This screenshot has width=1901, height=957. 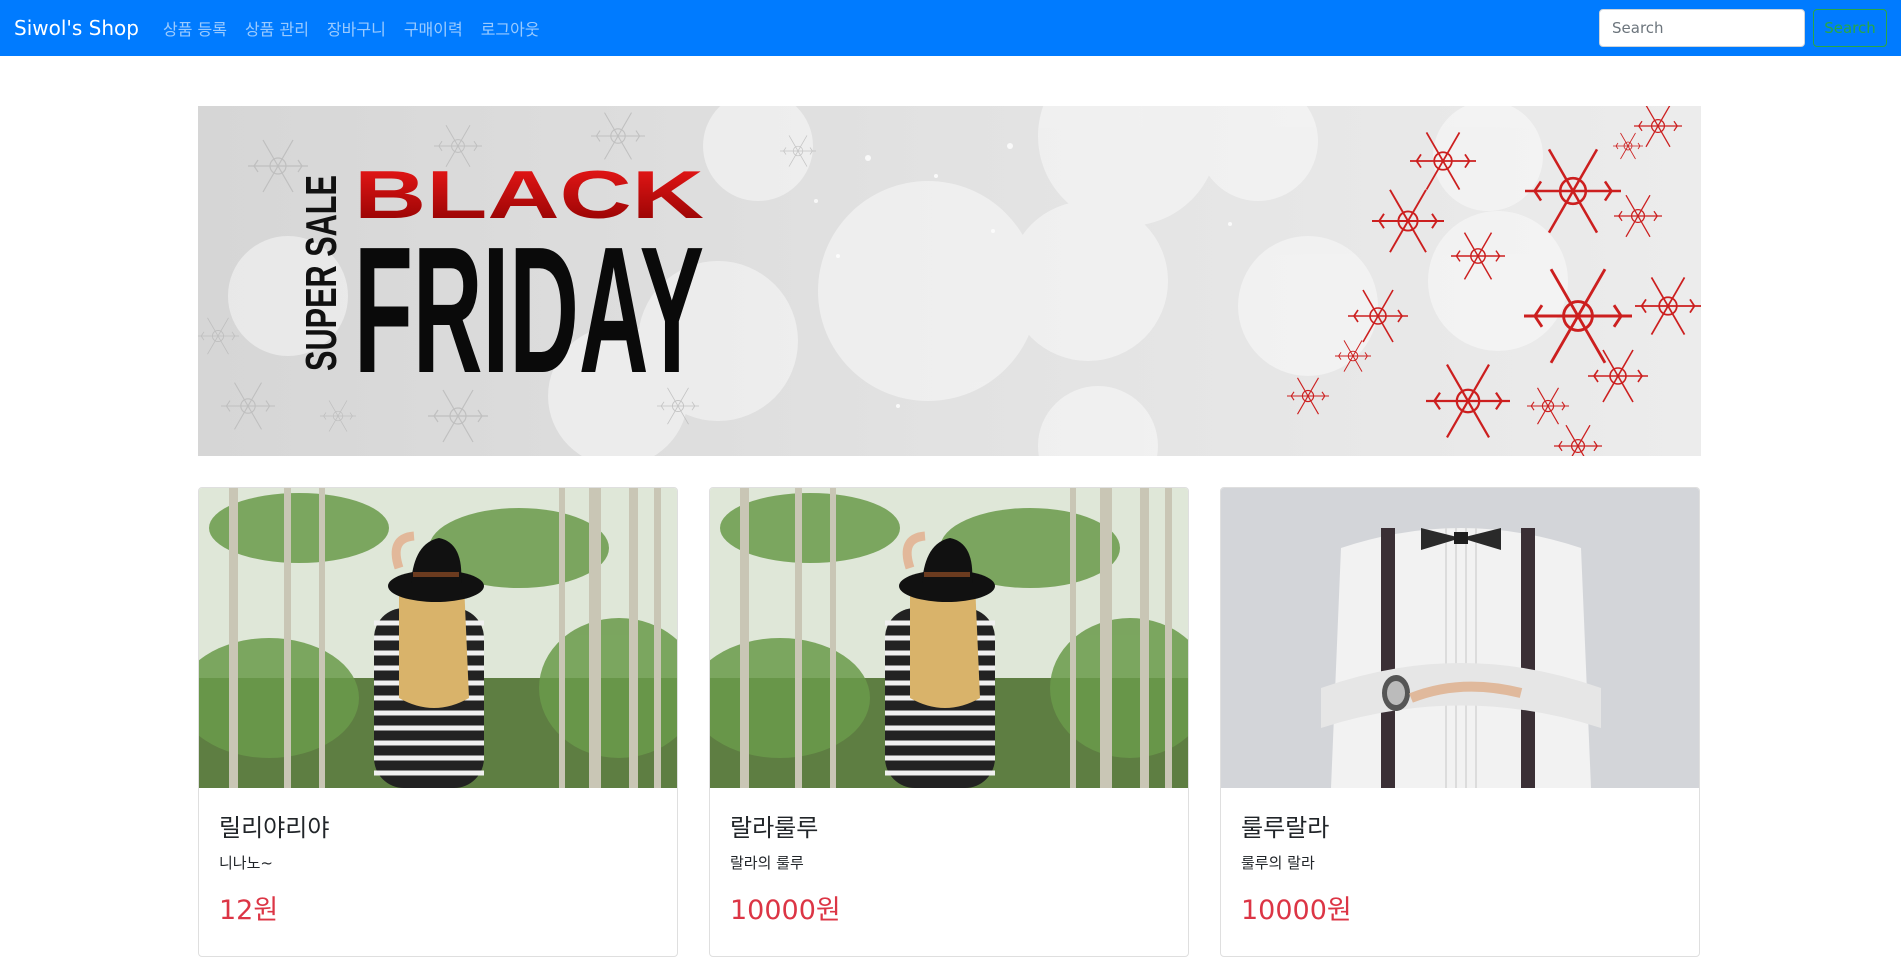 I want to click on search-input, so click(x=1702, y=28).